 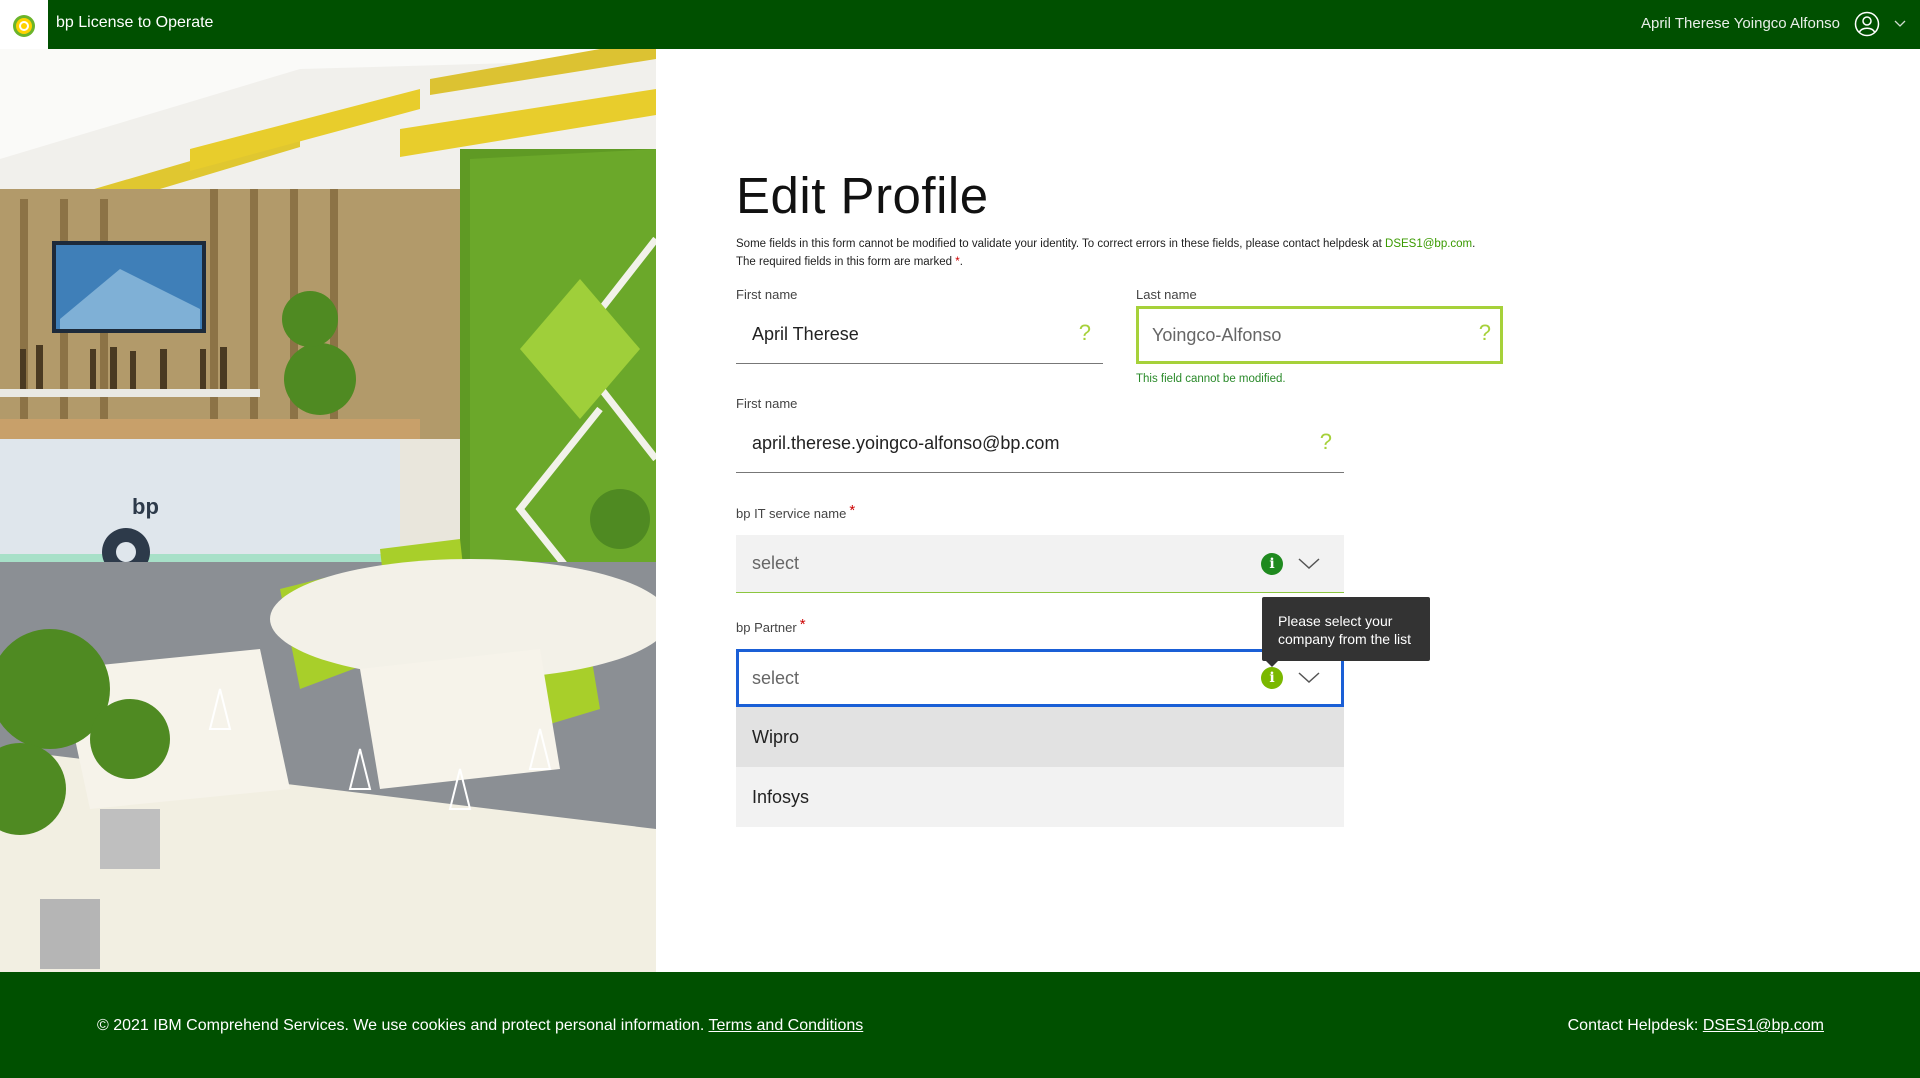 I want to click on bp-logo, so click(x=24, y=24).